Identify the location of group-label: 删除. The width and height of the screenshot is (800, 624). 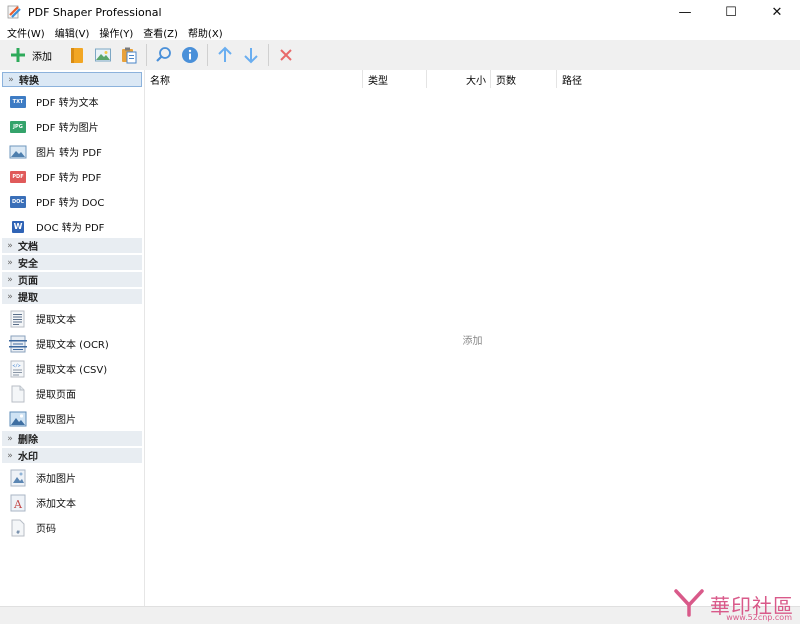
(28, 440).